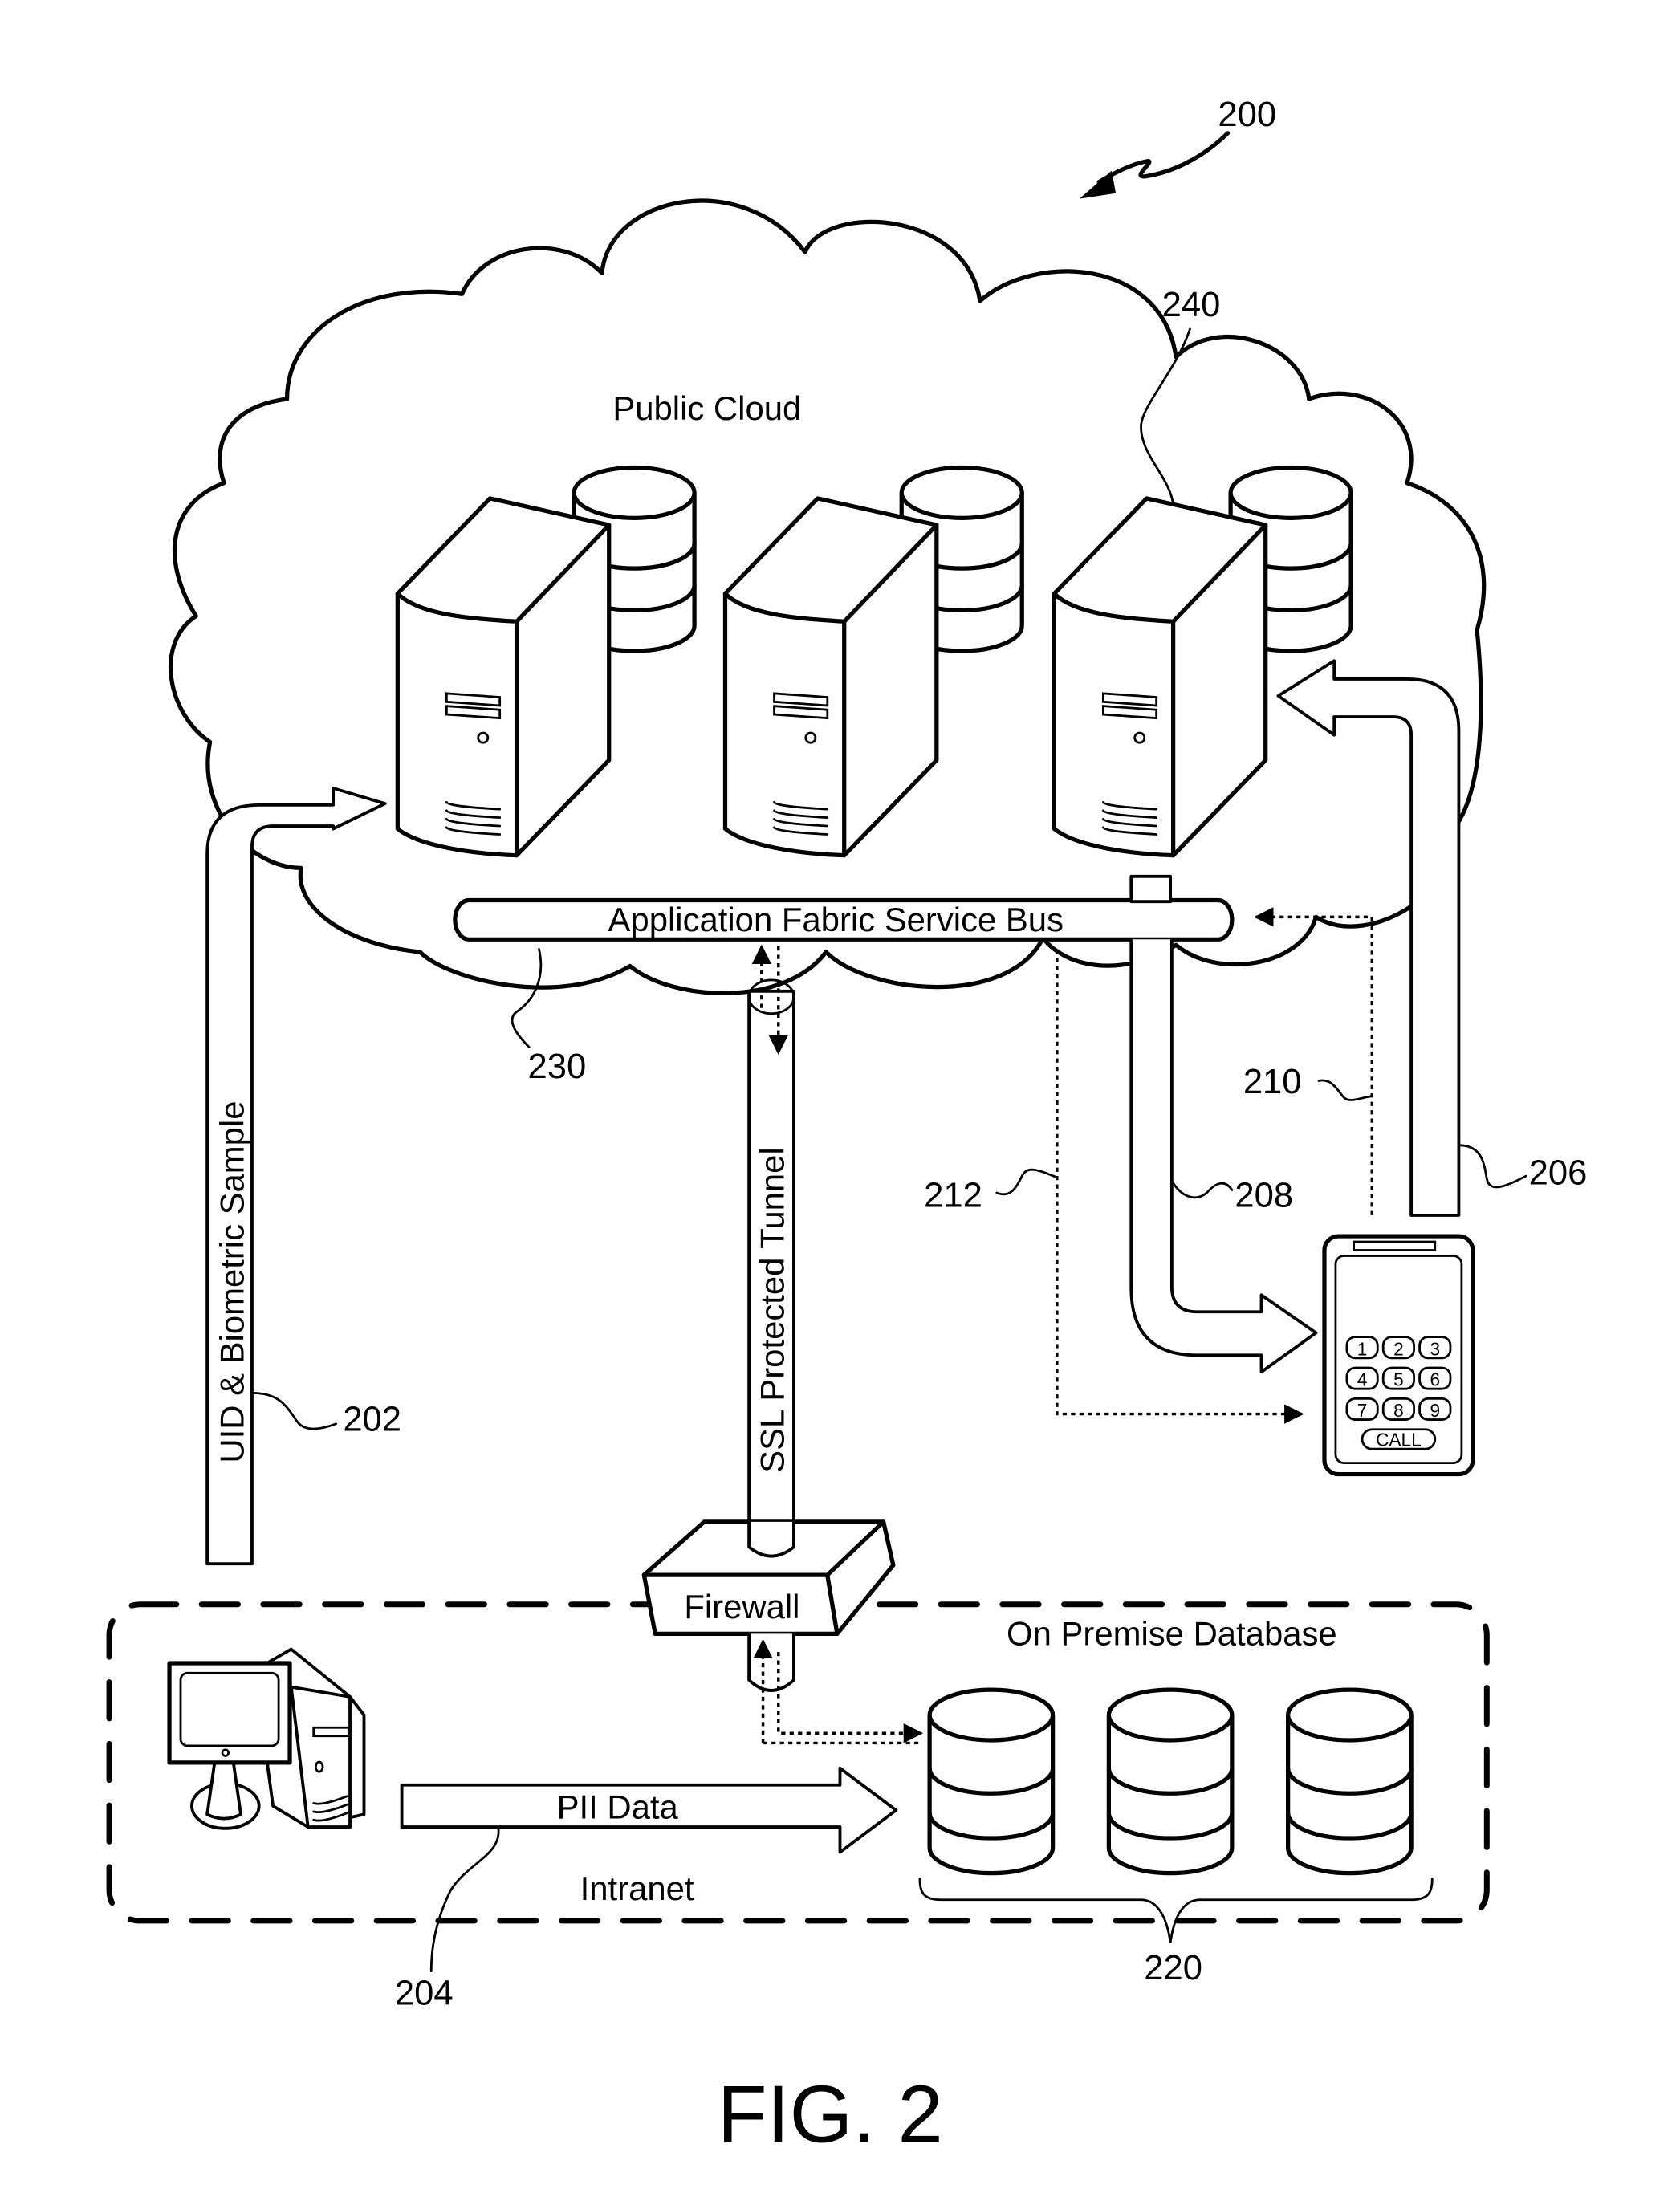 This screenshot has width=1680, height=2205. What do you see at coordinates (1362, 1349) in the screenshot?
I see `device-key-label: 1` at bounding box center [1362, 1349].